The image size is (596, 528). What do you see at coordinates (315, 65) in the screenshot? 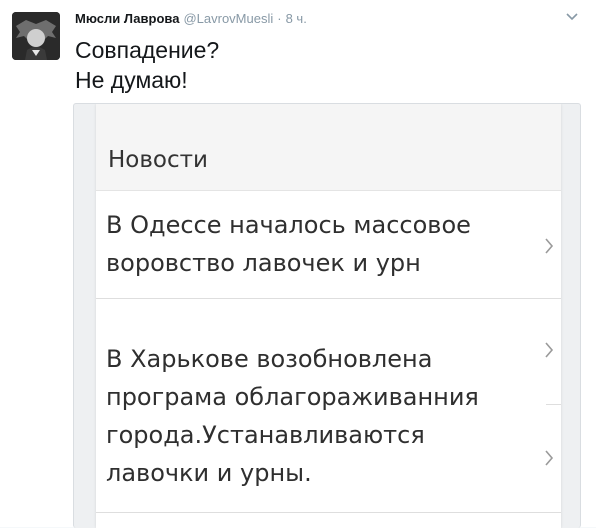
I see `tweet-text: Совпадение? Не думаю!` at bounding box center [315, 65].